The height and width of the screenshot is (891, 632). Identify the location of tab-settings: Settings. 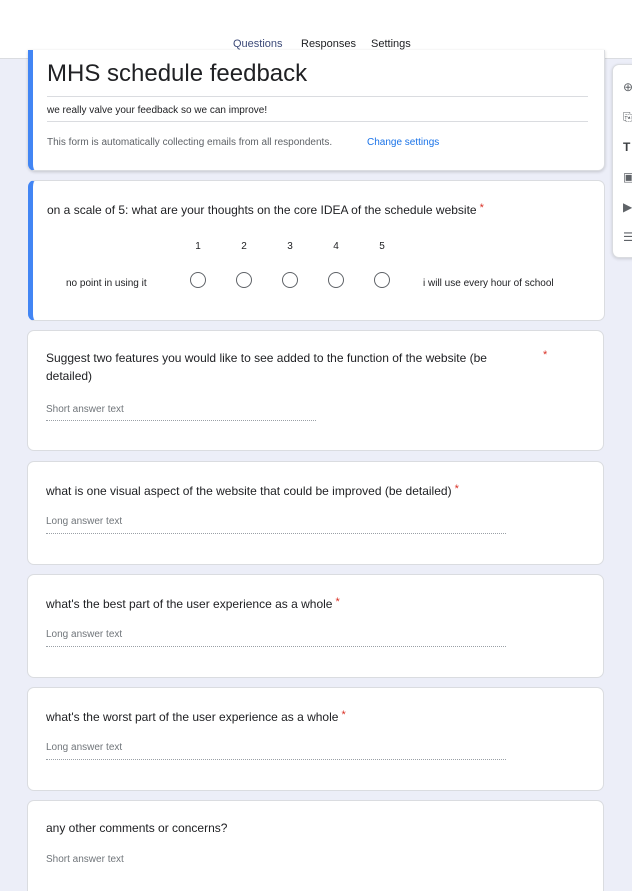
(391, 44).